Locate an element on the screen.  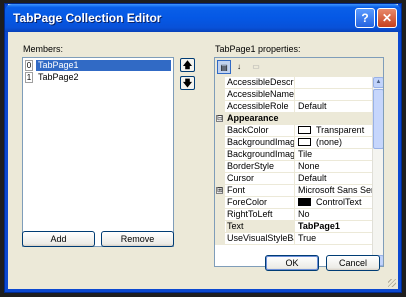
scroll-thumb is located at coordinates (378, 119).